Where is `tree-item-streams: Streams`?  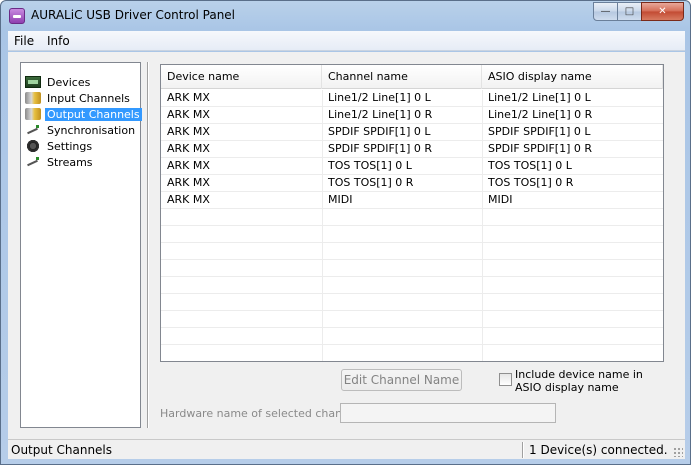
tree-item-streams: Streams is located at coordinates (60, 162).